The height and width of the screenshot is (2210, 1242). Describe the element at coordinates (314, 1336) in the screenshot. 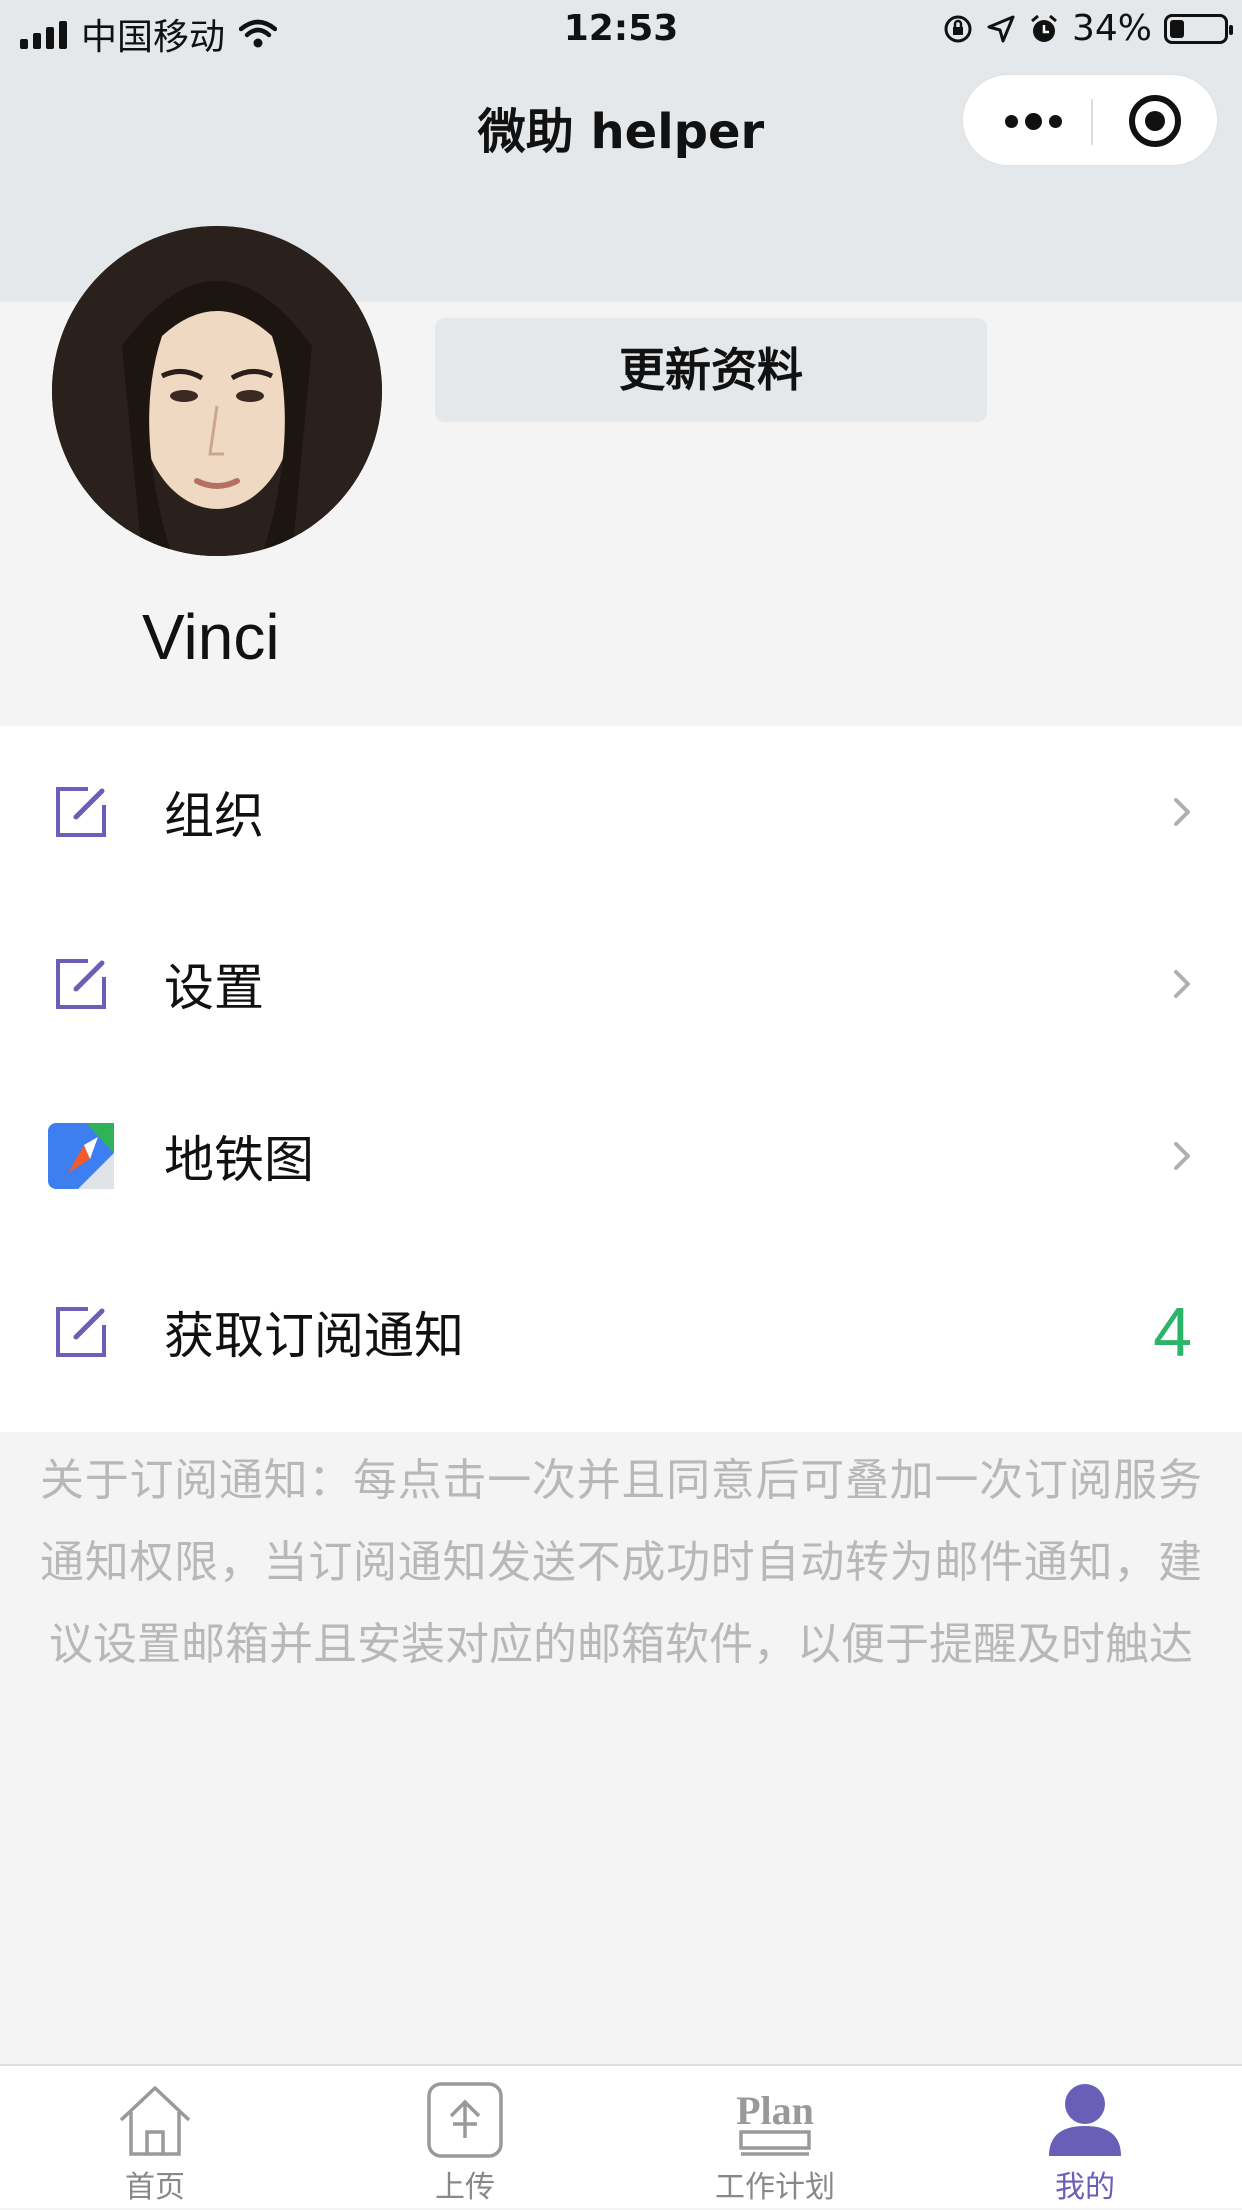

I see `menu-item-label: 获取订阅通知` at that location.